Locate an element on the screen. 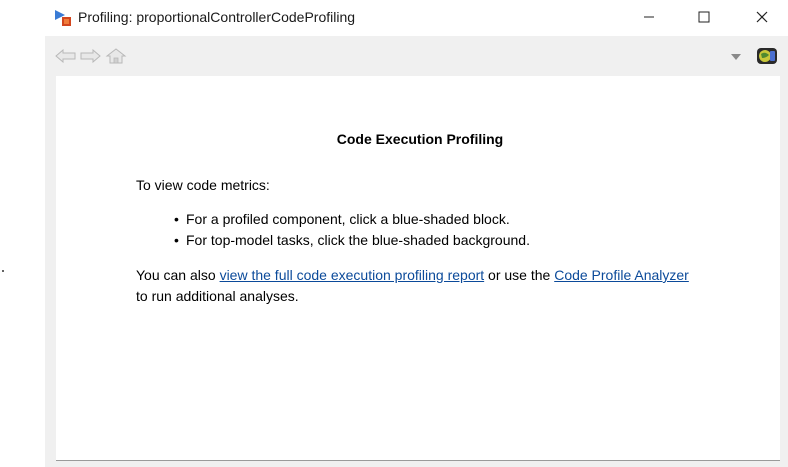 Image resolution: width=788 pixels, height=467 pixels. maximize-icon is located at coordinates (704, 17).